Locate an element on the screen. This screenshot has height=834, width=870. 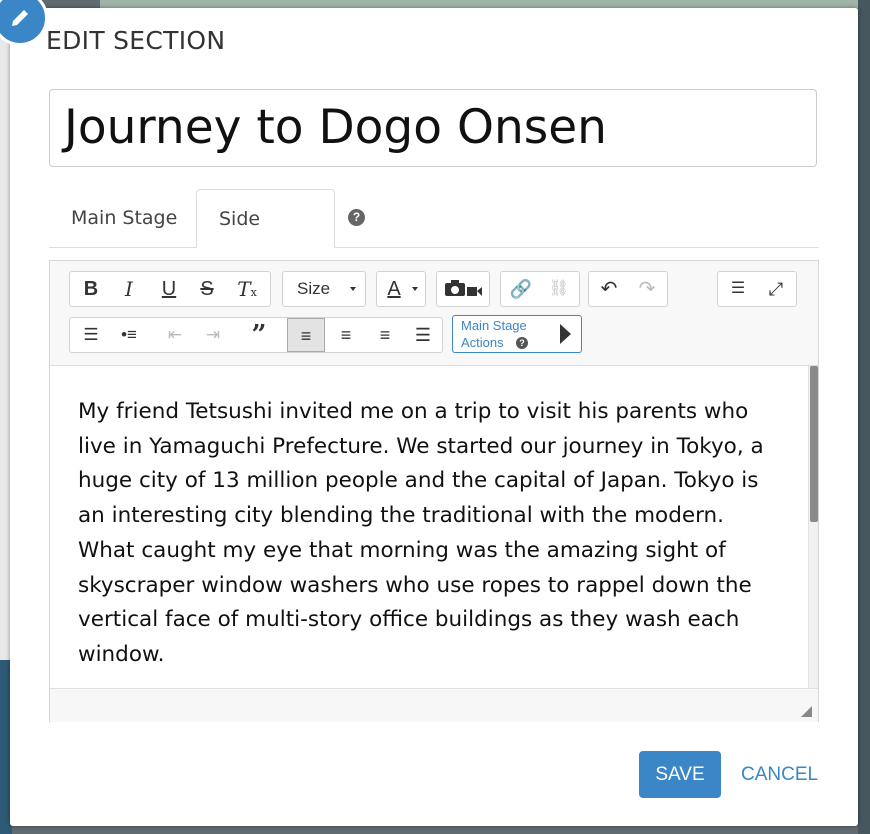
media-button is located at coordinates (463, 289).